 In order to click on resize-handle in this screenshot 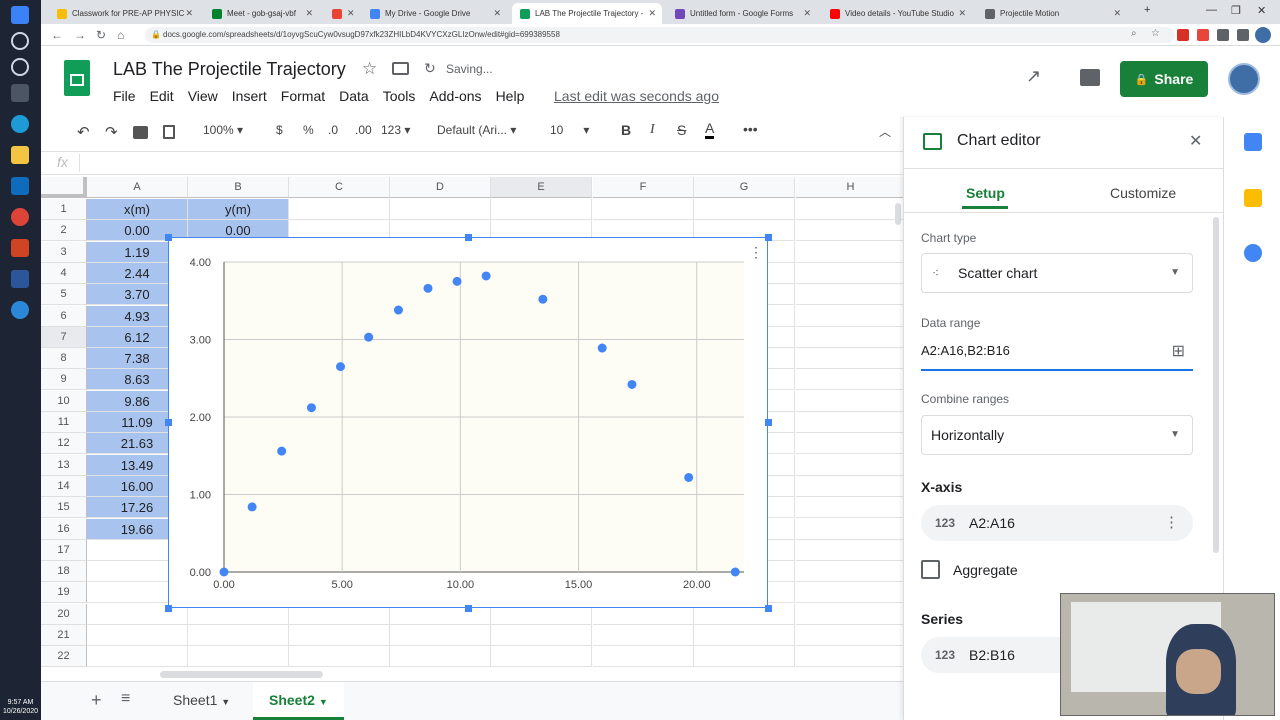, I will do `click(468, 608)`.